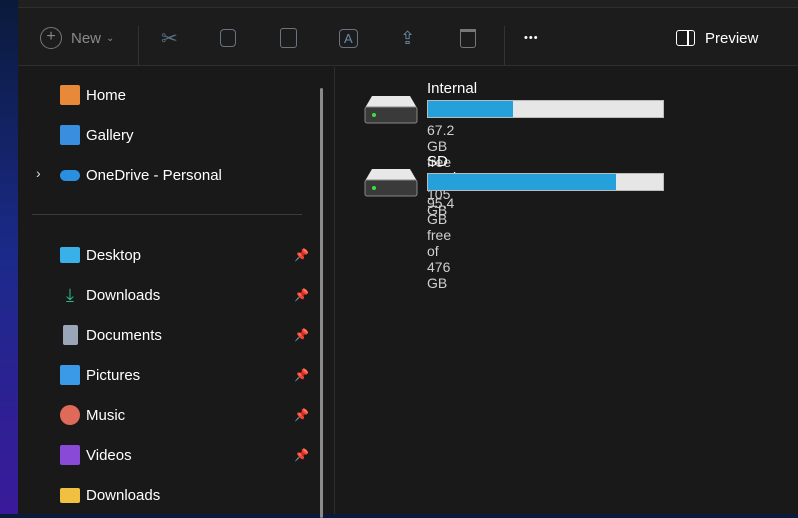 The width and height of the screenshot is (798, 518). I want to click on drive-free-space: 95.4 GB free of 476 GB, so click(441, 243).